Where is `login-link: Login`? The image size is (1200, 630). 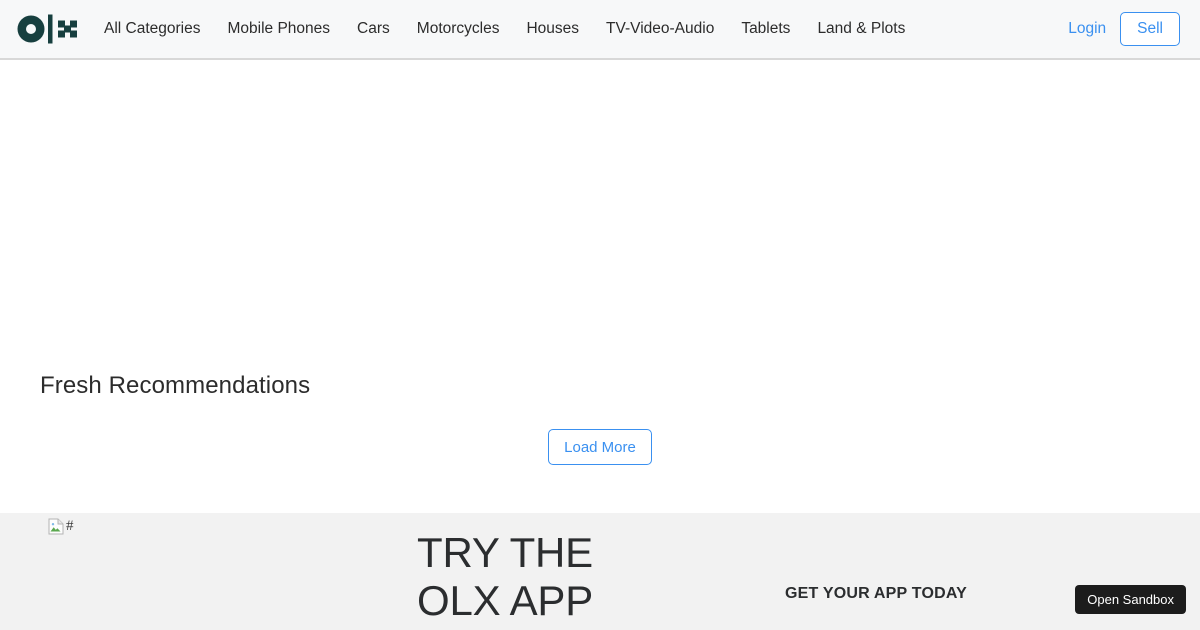
login-link: Login is located at coordinates (1087, 29).